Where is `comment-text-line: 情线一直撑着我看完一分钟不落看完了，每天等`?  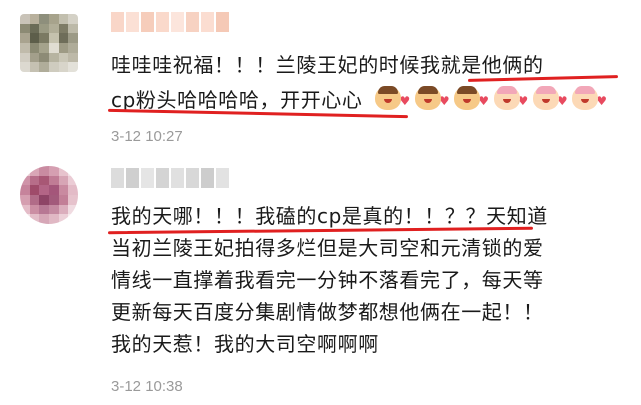 comment-text-line: 情线一直撑着我看完一分钟不落看完了，每天等 is located at coordinates (327, 280).